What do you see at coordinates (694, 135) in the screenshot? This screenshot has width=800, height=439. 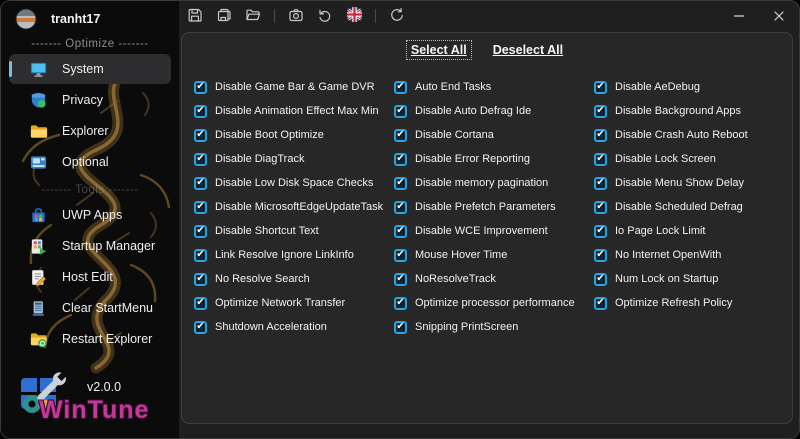 I see `tweak-checkbox-item: ✔ Disable Crash Auto Reboot` at bounding box center [694, 135].